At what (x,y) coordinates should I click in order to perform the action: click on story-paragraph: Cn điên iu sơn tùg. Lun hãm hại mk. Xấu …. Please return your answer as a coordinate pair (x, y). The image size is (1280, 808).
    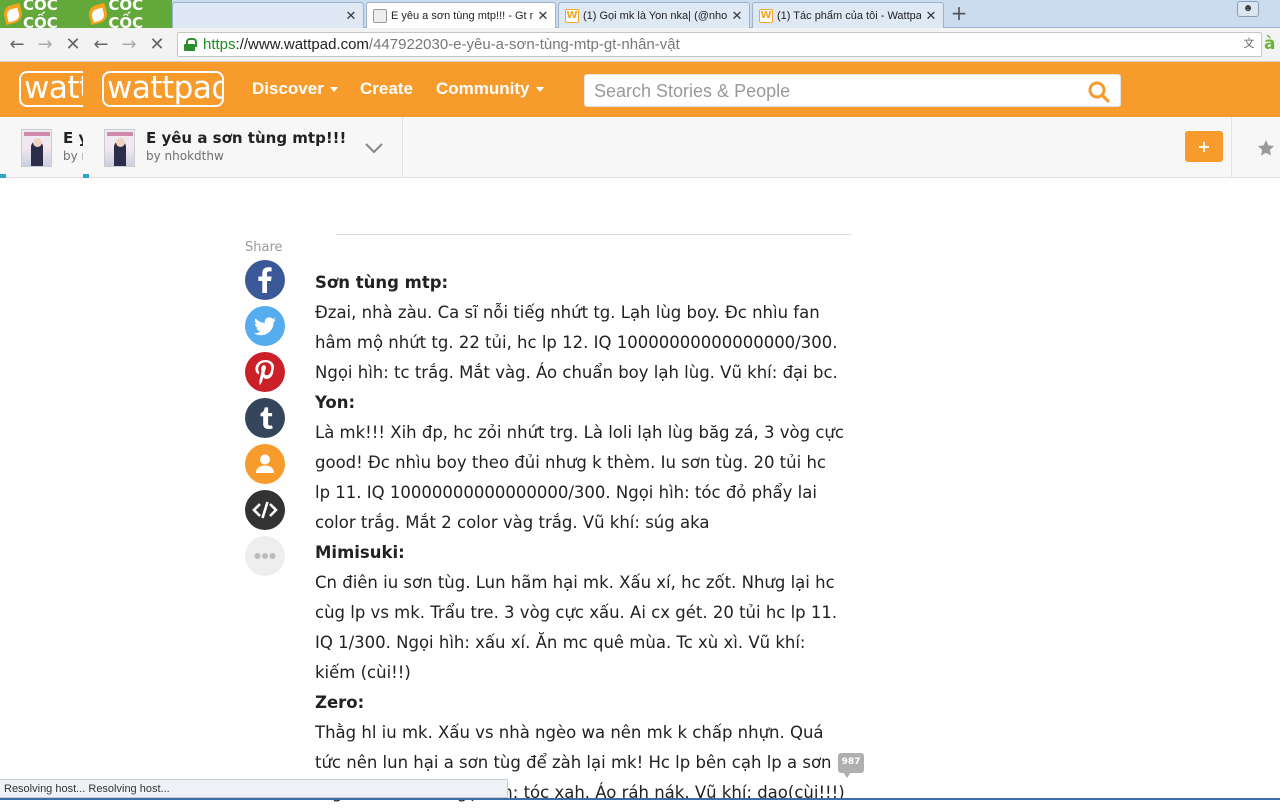
    Looking at the image, I should click on (576, 627).